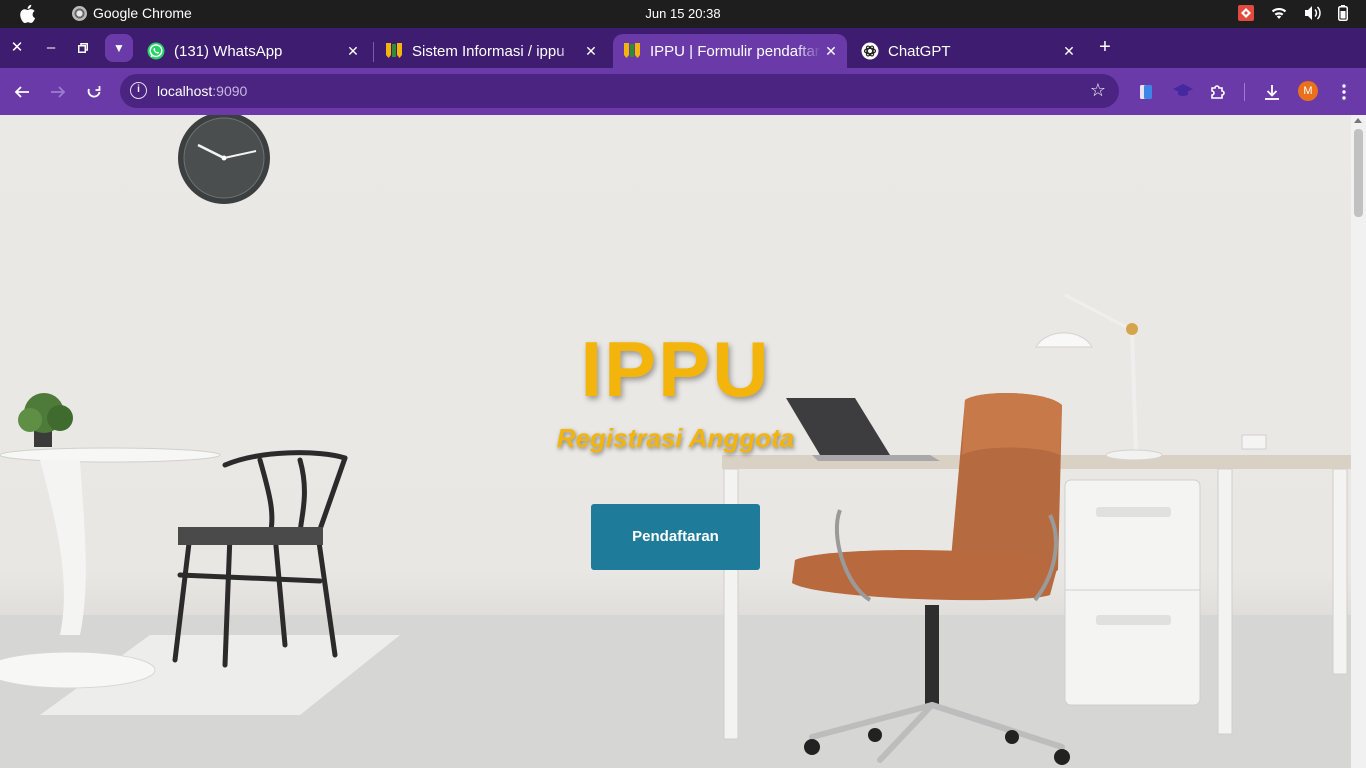  What do you see at coordinates (83, 48) in the screenshot?
I see `restore-window-icon` at bounding box center [83, 48].